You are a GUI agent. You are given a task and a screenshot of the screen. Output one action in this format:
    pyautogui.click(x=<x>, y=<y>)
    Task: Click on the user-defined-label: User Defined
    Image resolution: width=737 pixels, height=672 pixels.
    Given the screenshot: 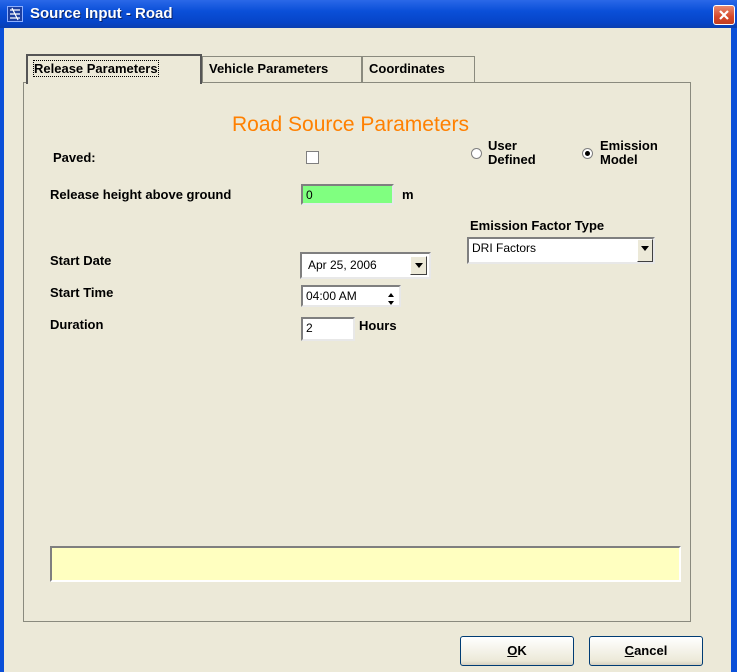 What is the action you would take?
    pyautogui.click(x=512, y=153)
    